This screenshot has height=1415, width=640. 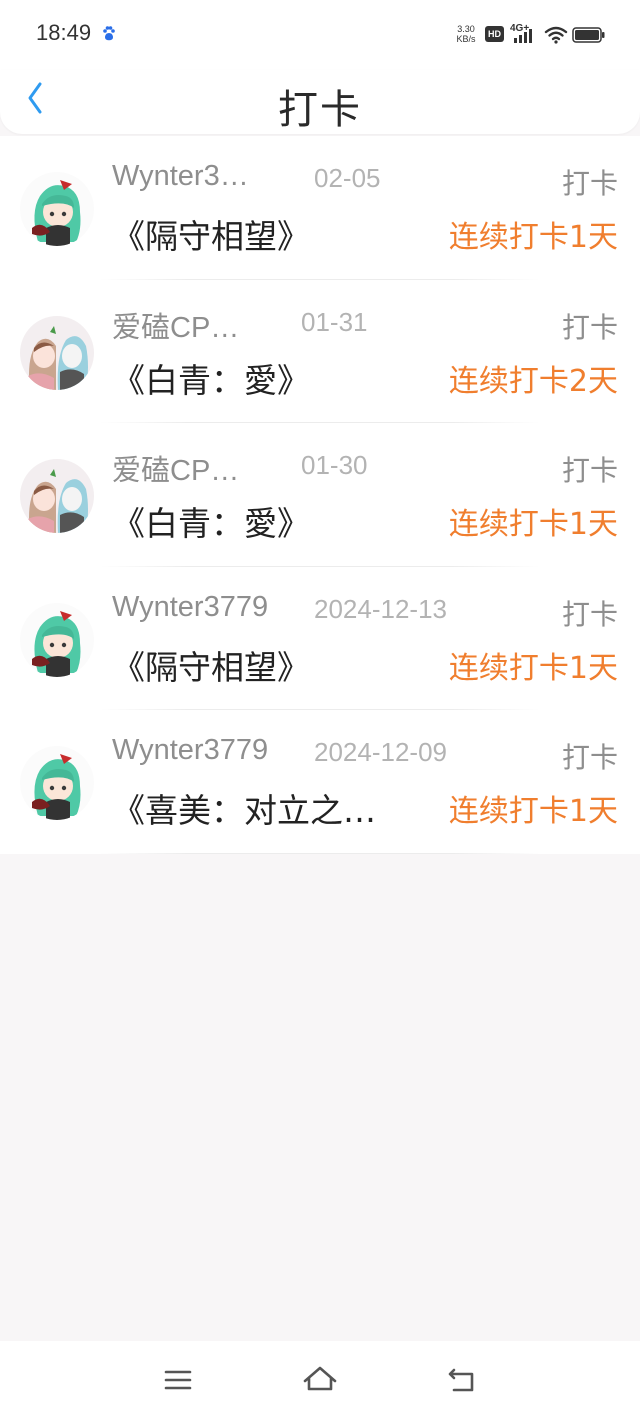 I want to click on home-icon, so click(x=320, y=1380).